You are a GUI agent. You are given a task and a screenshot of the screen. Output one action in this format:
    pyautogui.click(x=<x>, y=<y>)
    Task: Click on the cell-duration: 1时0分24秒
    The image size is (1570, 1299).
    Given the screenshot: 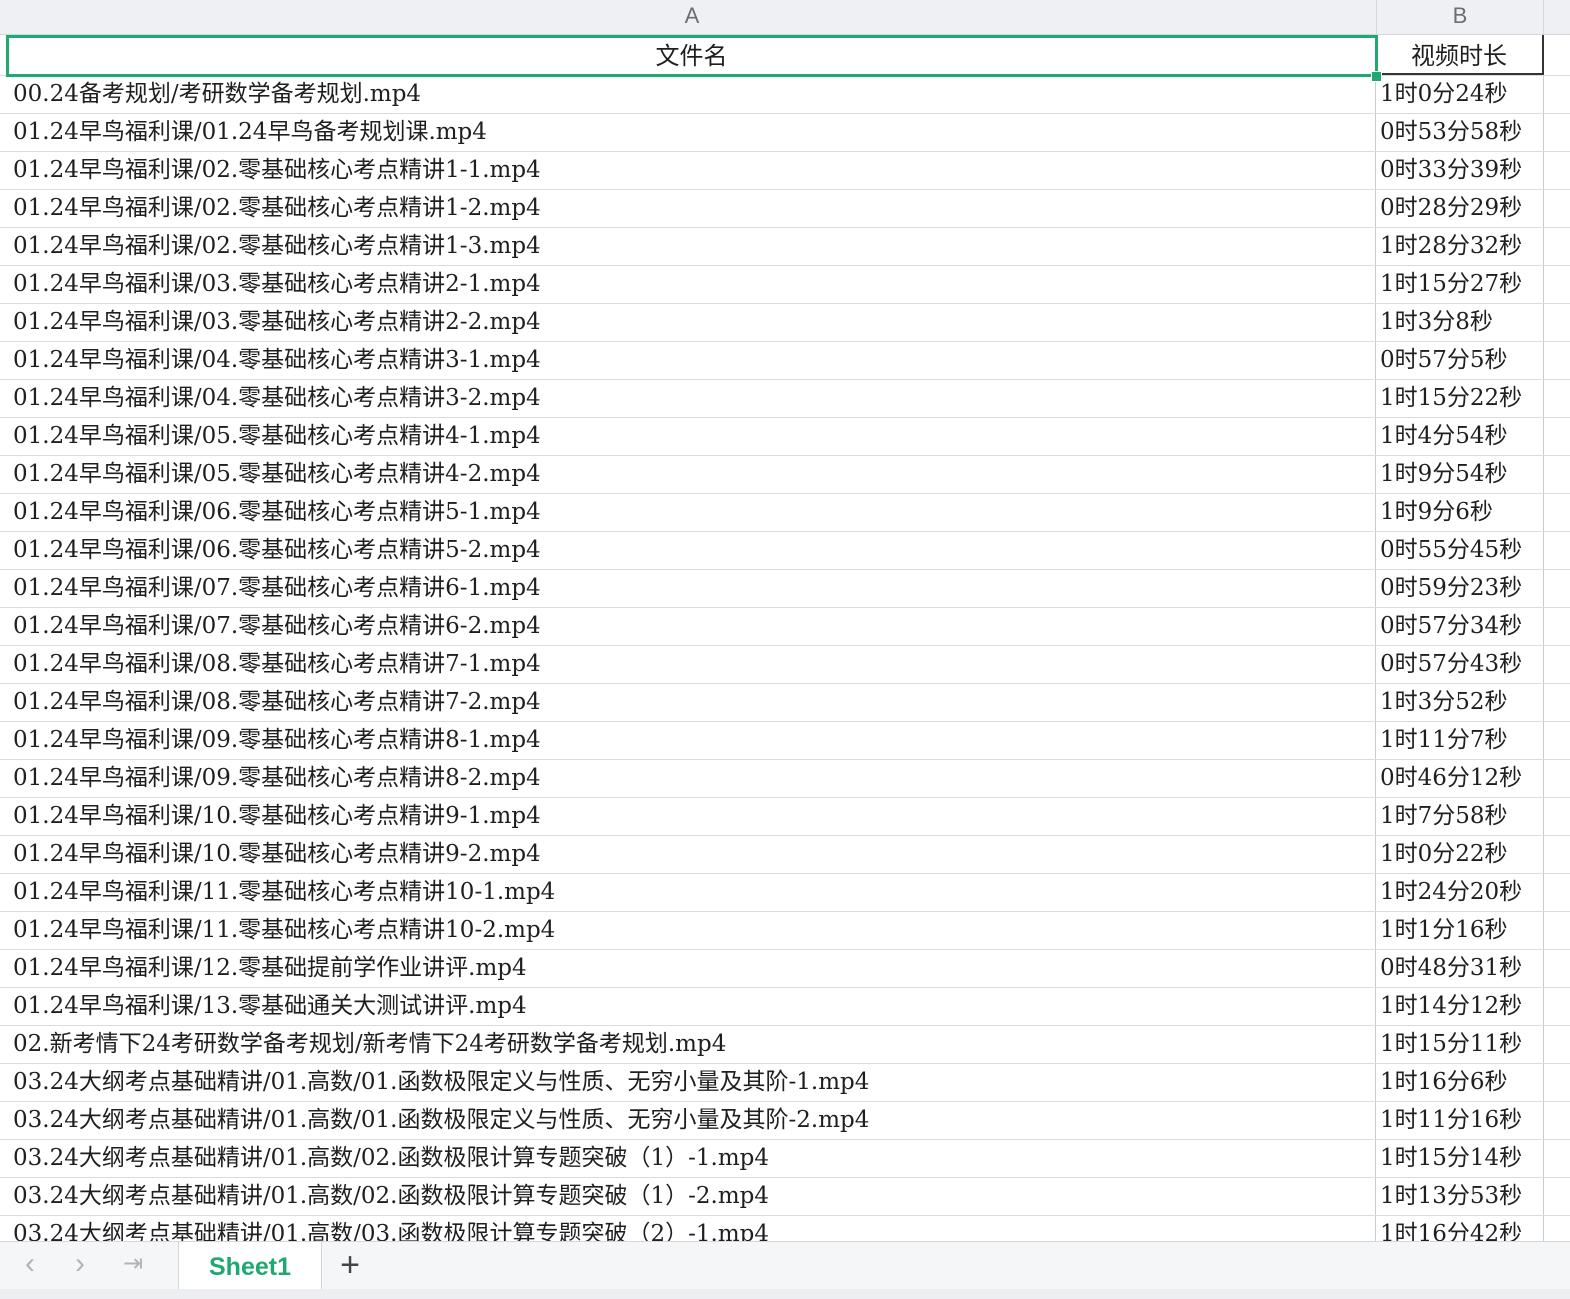 What is the action you would take?
    pyautogui.click(x=1460, y=94)
    